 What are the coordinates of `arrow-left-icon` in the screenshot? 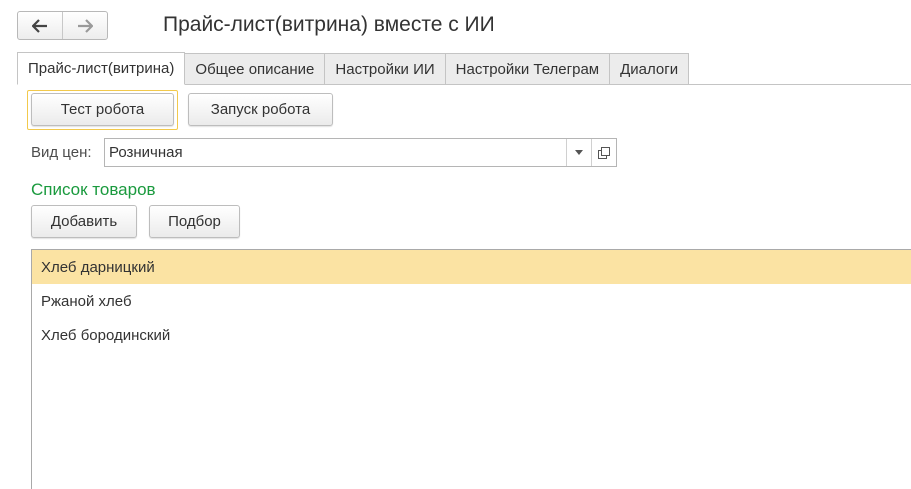 It's located at (39, 25).